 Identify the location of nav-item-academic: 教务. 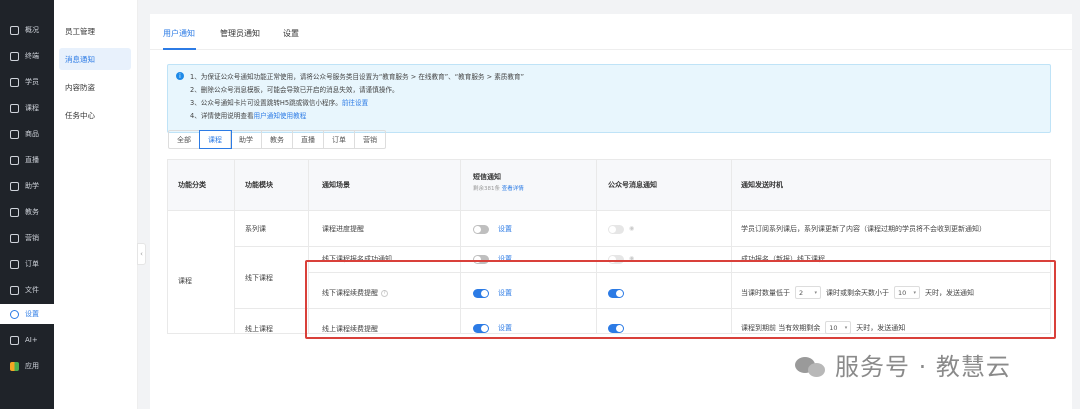
(27, 212).